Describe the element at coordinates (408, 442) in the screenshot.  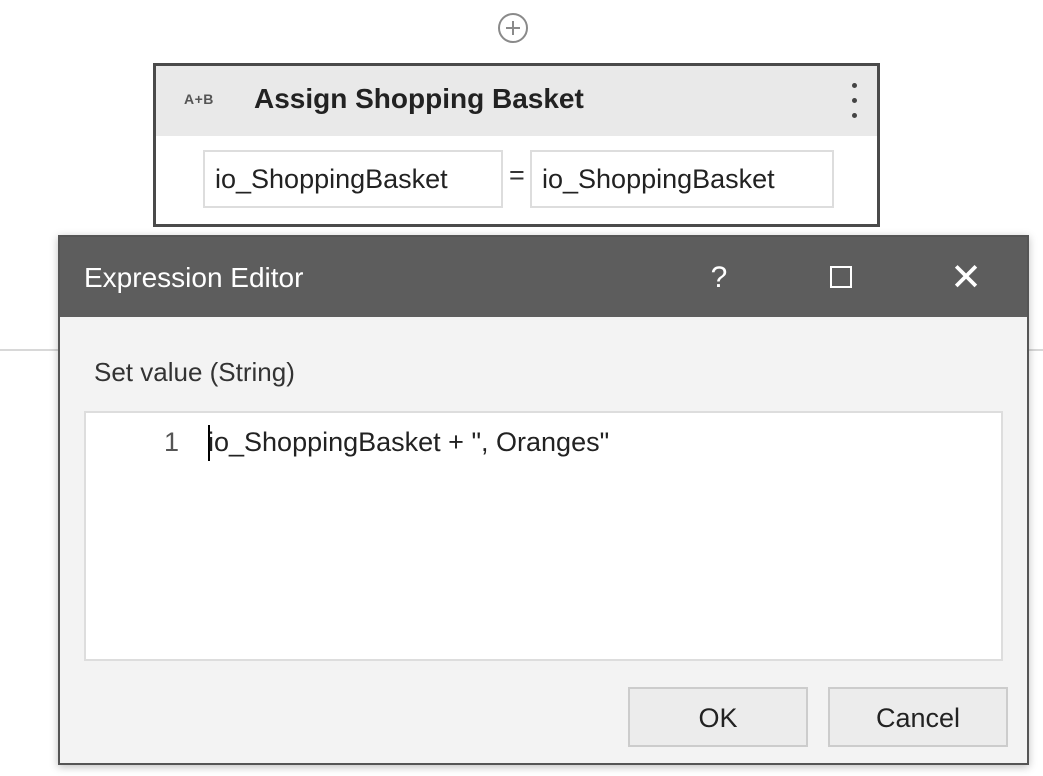
I see `code-line: io_ShoppingBasket + ", Oranges"` at that location.